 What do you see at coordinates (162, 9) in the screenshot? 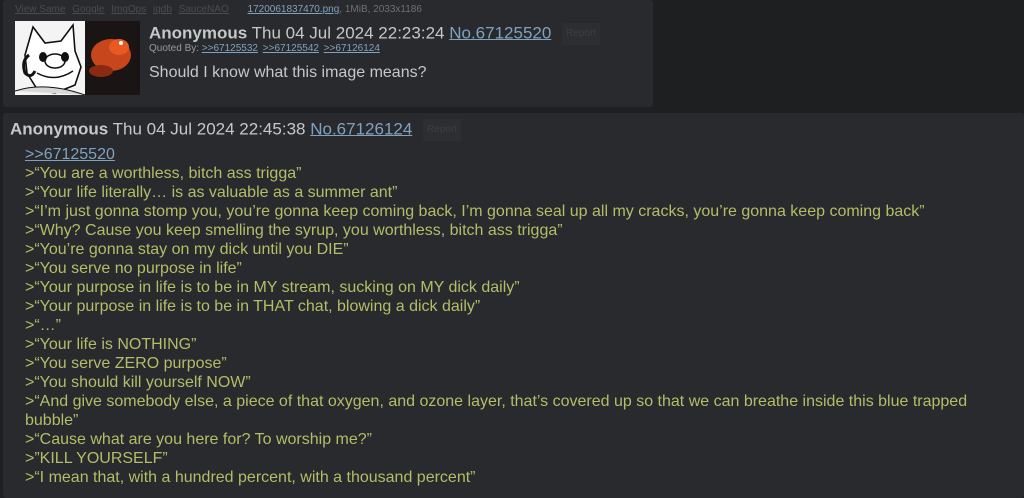
I see `iqdb-link: iqdb` at bounding box center [162, 9].